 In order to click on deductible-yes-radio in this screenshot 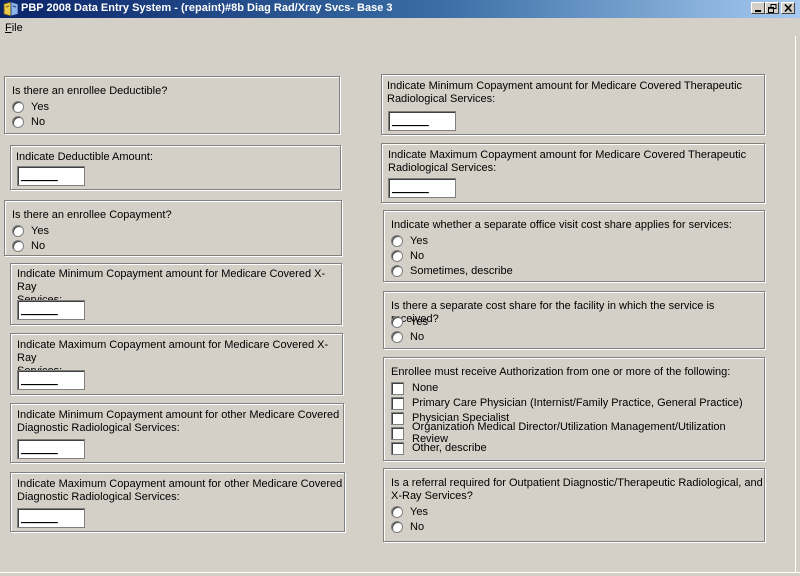, I will do `click(18, 107)`.